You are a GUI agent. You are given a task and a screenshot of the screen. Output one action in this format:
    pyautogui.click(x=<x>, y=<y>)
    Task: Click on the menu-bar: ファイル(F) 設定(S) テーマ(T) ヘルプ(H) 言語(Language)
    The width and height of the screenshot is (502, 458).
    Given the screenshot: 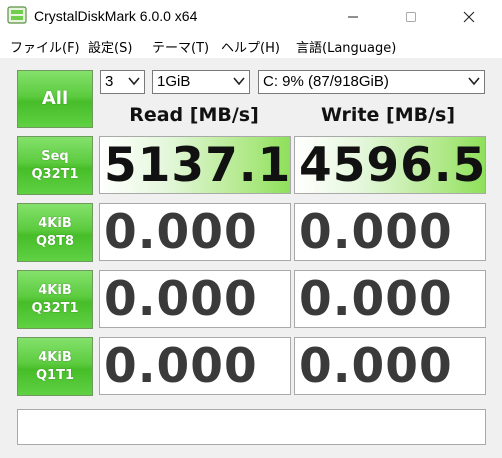 What is the action you would take?
    pyautogui.click(x=251, y=46)
    